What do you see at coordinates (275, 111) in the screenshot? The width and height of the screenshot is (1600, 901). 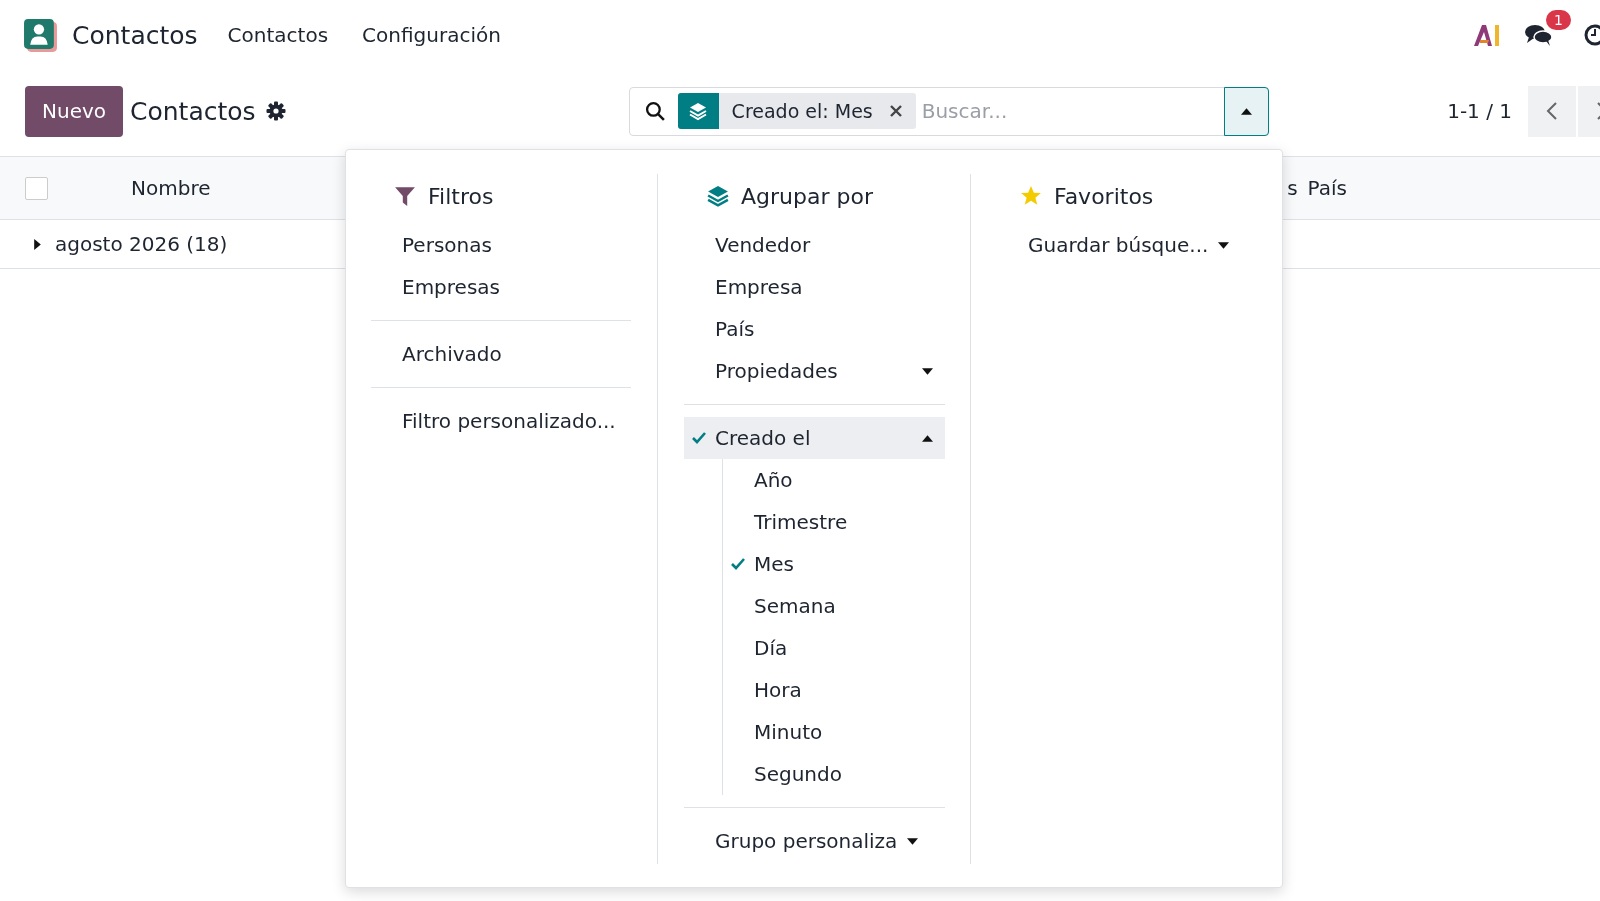 I see `settings-icon` at bounding box center [275, 111].